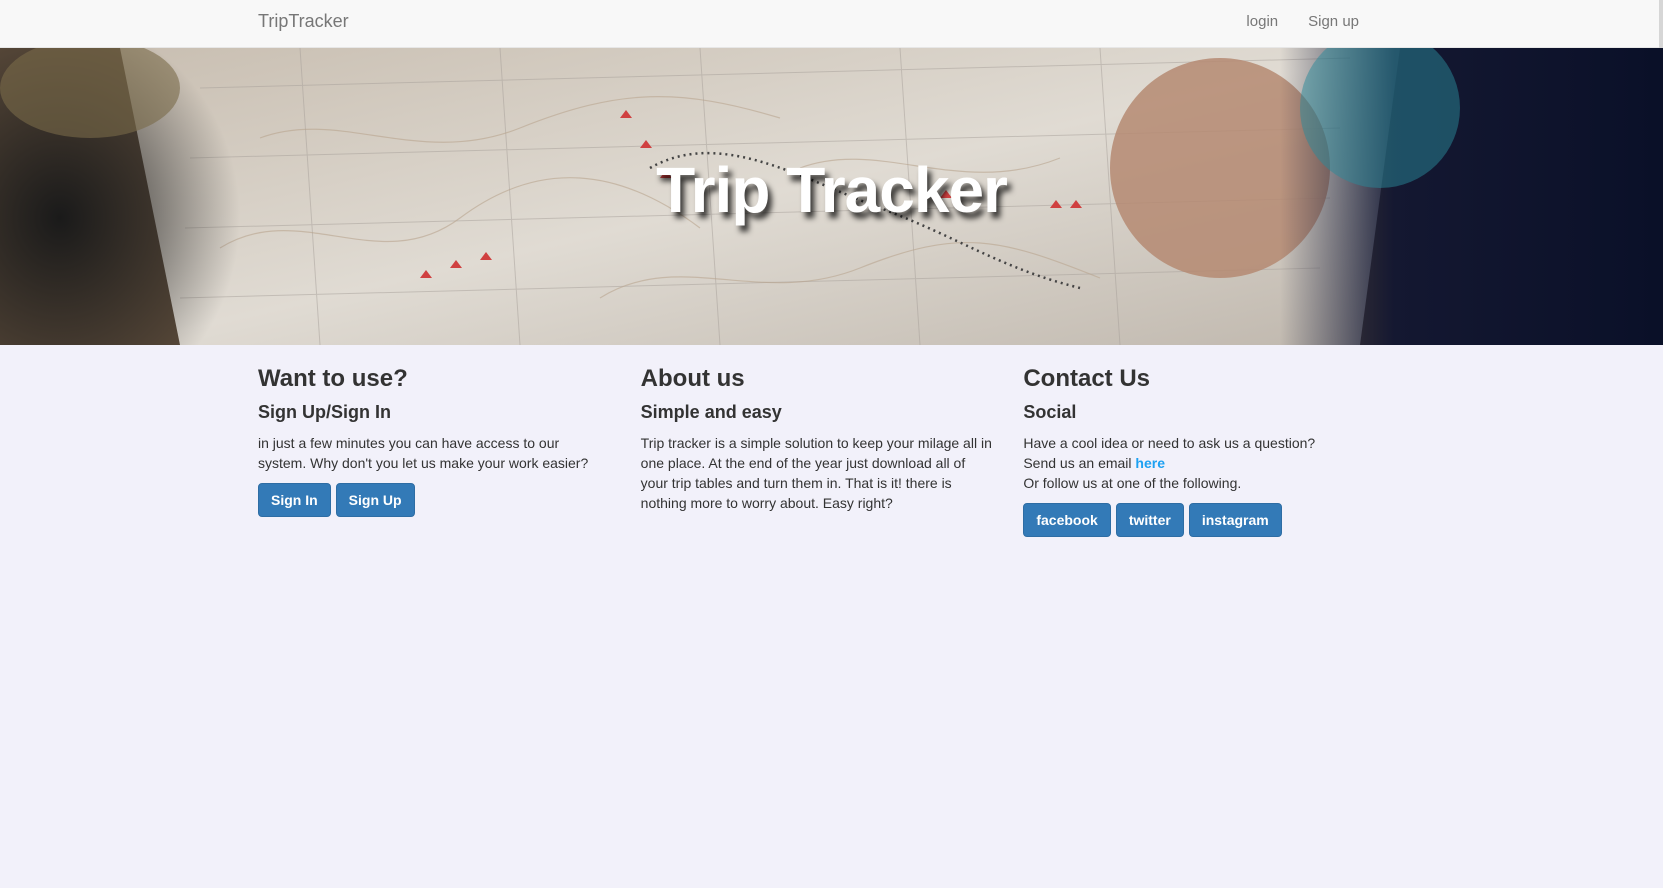 This screenshot has width=1663, height=888. Describe the element at coordinates (1087, 378) in the screenshot. I see `contact-heading: Contact Us` at that location.